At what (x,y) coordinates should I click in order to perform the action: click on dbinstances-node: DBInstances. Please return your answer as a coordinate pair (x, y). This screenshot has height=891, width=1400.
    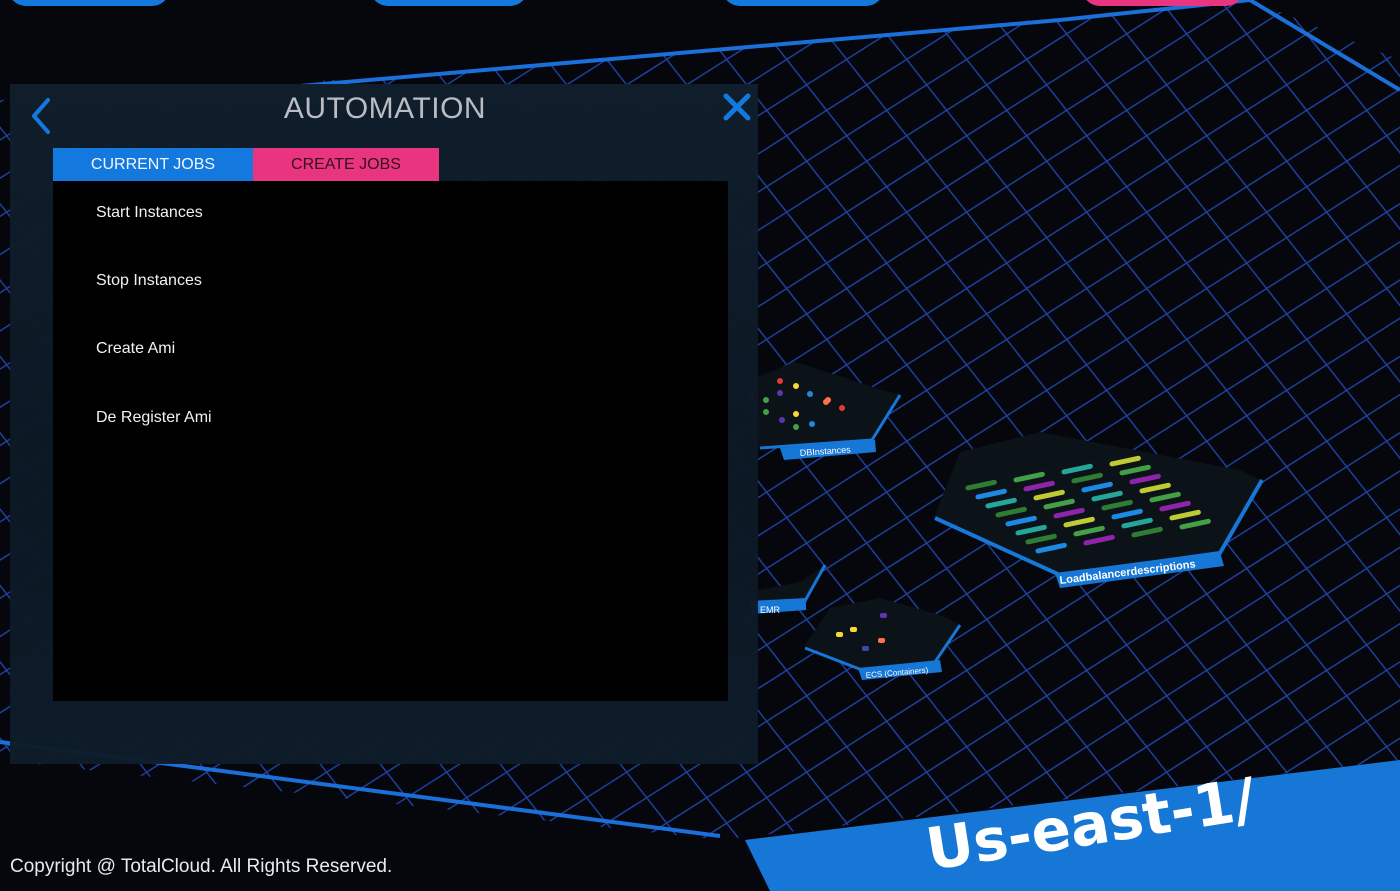
    Looking at the image, I should click on (820, 410).